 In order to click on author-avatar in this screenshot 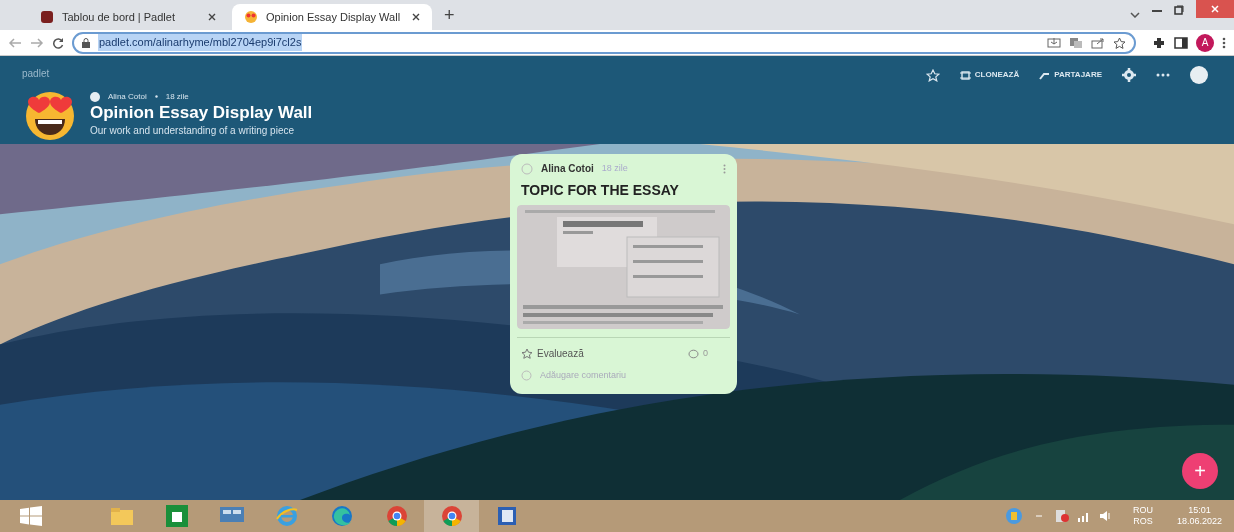, I will do `click(95, 96)`.